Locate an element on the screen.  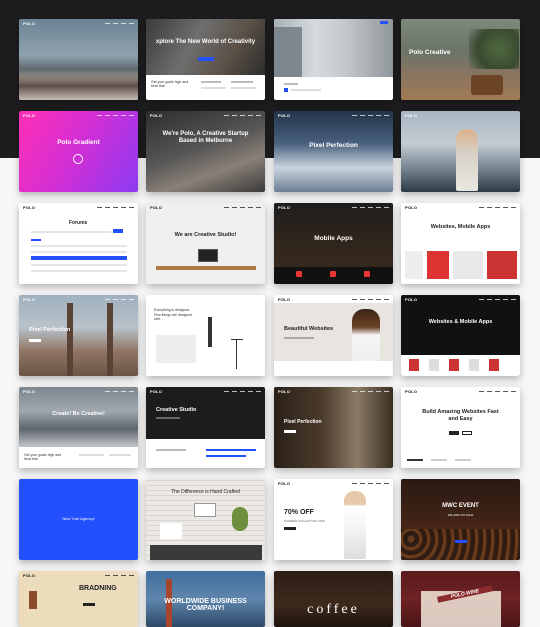
feature-icon is located at coordinates (299, 274).